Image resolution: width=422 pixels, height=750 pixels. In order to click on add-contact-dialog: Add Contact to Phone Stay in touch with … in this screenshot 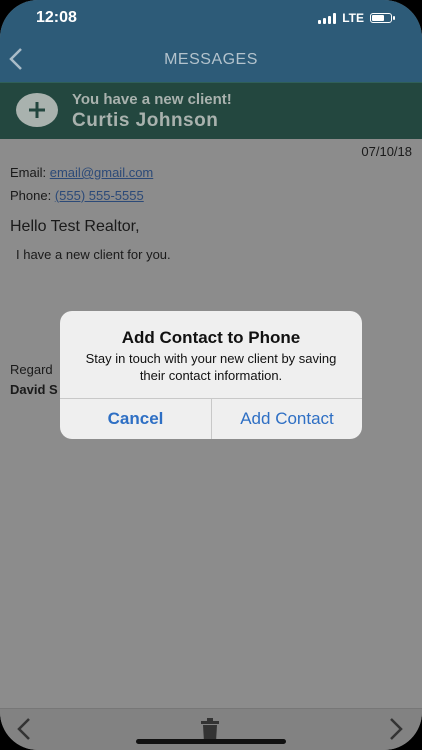, I will do `click(211, 375)`.